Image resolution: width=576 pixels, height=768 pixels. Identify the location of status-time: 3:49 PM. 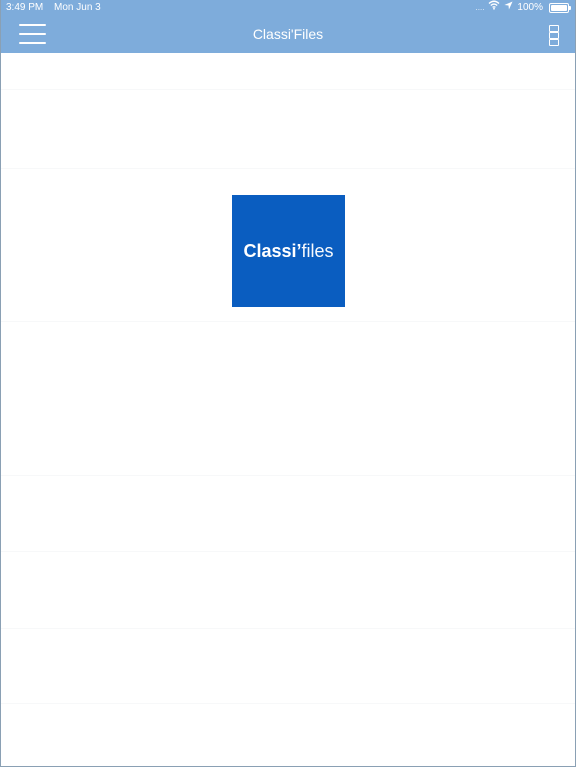
(25, 7).